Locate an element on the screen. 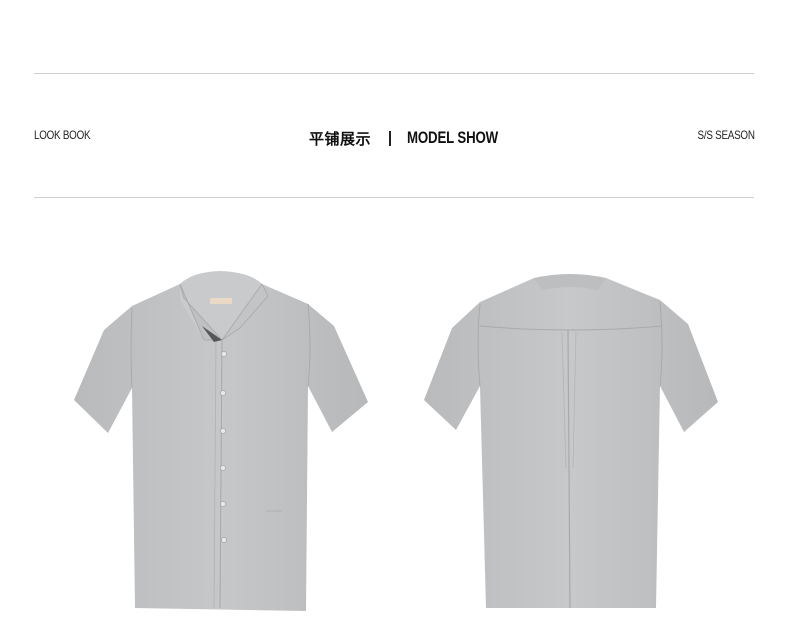 The width and height of the screenshot is (790, 637). title-divider is located at coordinates (390, 138).